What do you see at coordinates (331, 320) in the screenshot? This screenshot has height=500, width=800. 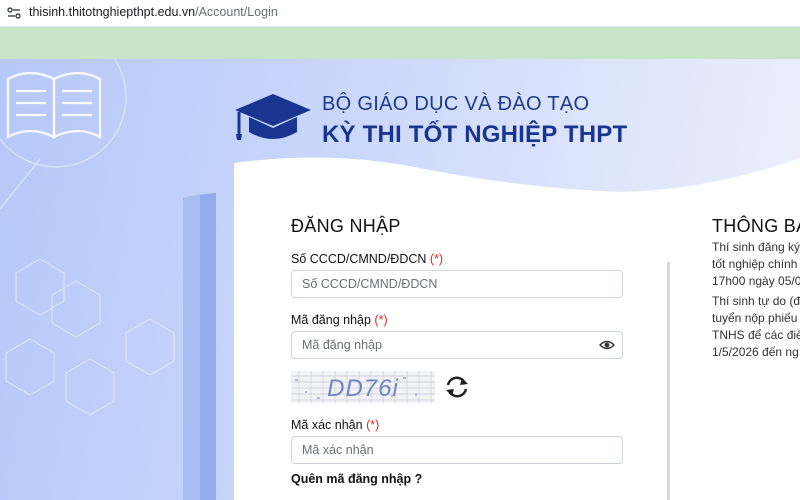 I see `password-label-text: Mã đăng nhập` at bounding box center [331, 320].